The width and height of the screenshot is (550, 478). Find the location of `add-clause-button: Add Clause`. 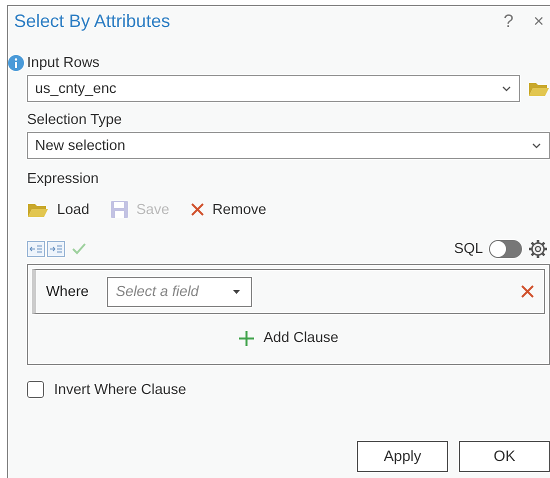

add-clause-button: Add Clause is located at coordinates (288, 338).